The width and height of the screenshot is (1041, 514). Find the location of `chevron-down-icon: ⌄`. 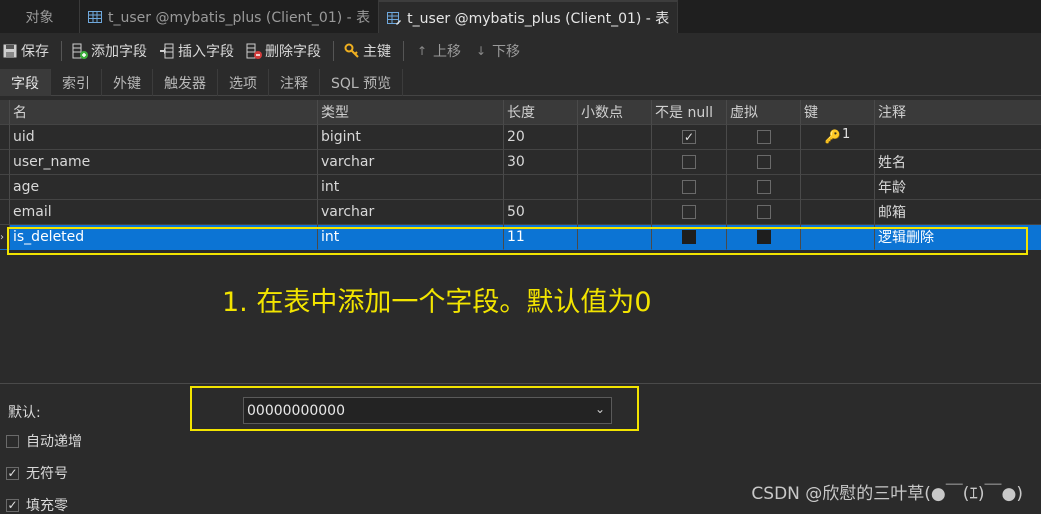

chevron-down-icon: ⌄ is located at coordinates (600, 409).